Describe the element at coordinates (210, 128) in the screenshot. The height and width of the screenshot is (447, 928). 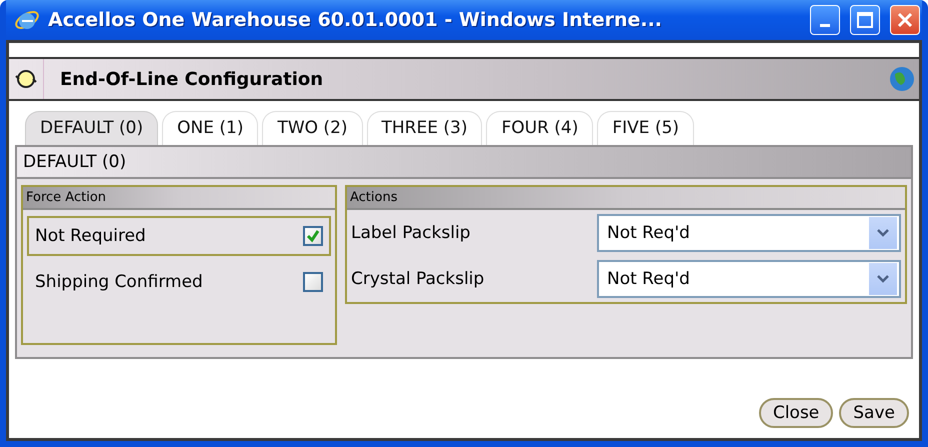
I see `tab: ONE (1)` at that location.